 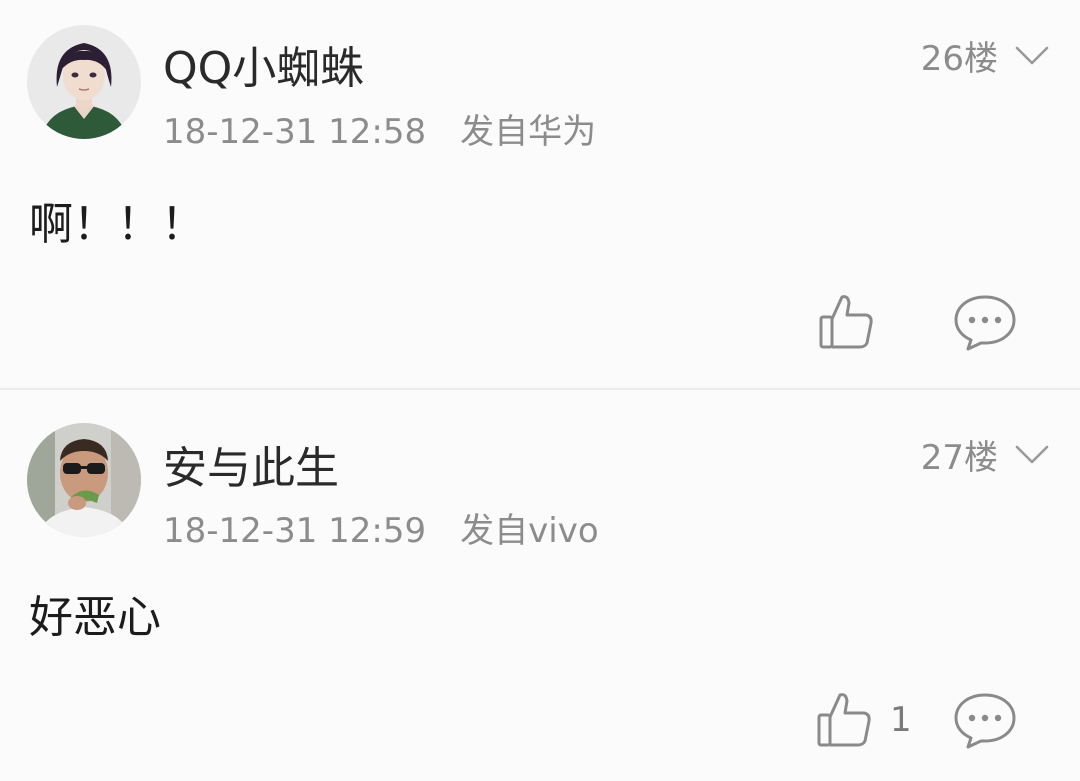 I want to click on username: QQ小蜘蛛, so click(x=263, y=64).